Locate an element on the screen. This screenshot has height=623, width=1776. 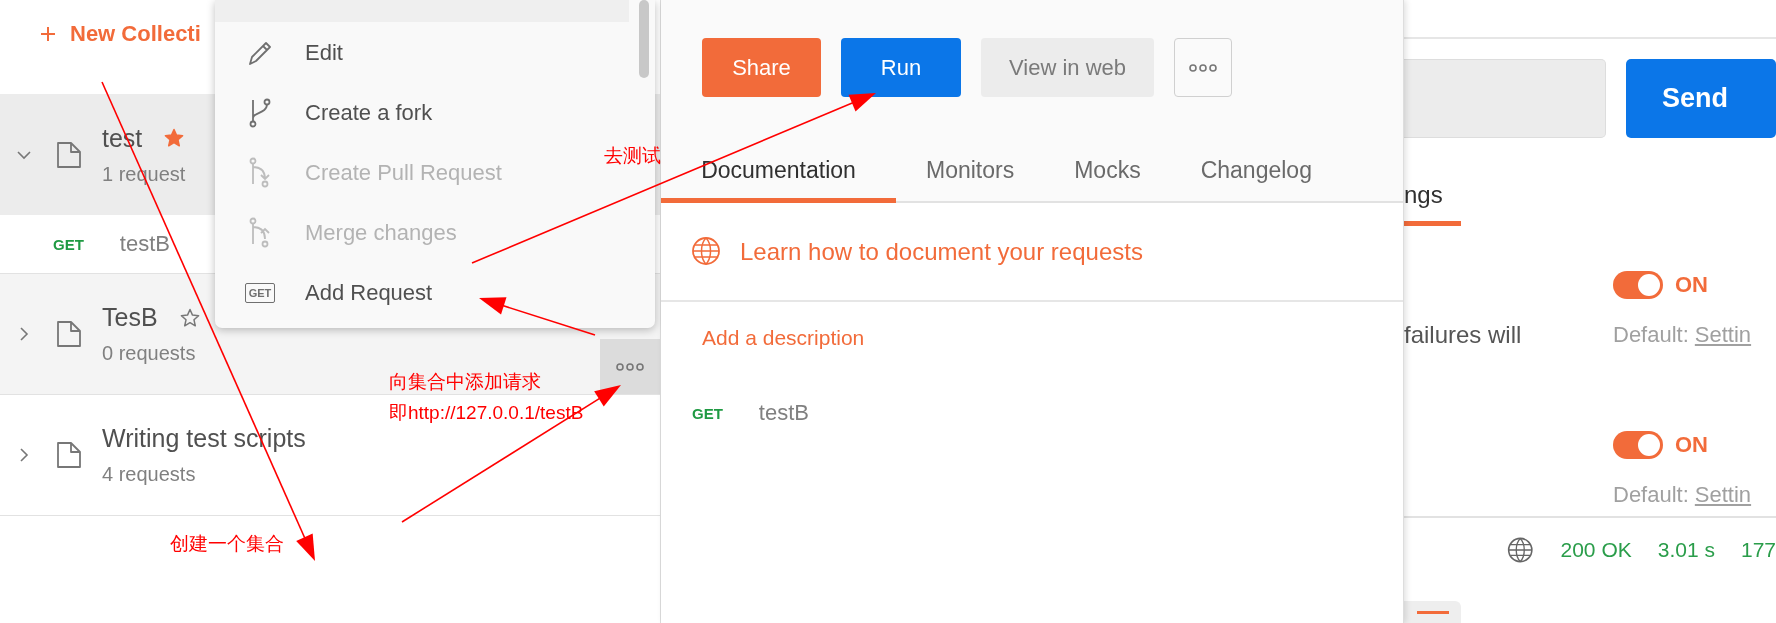
star-filled-icon is located at coordinates (174, 138).